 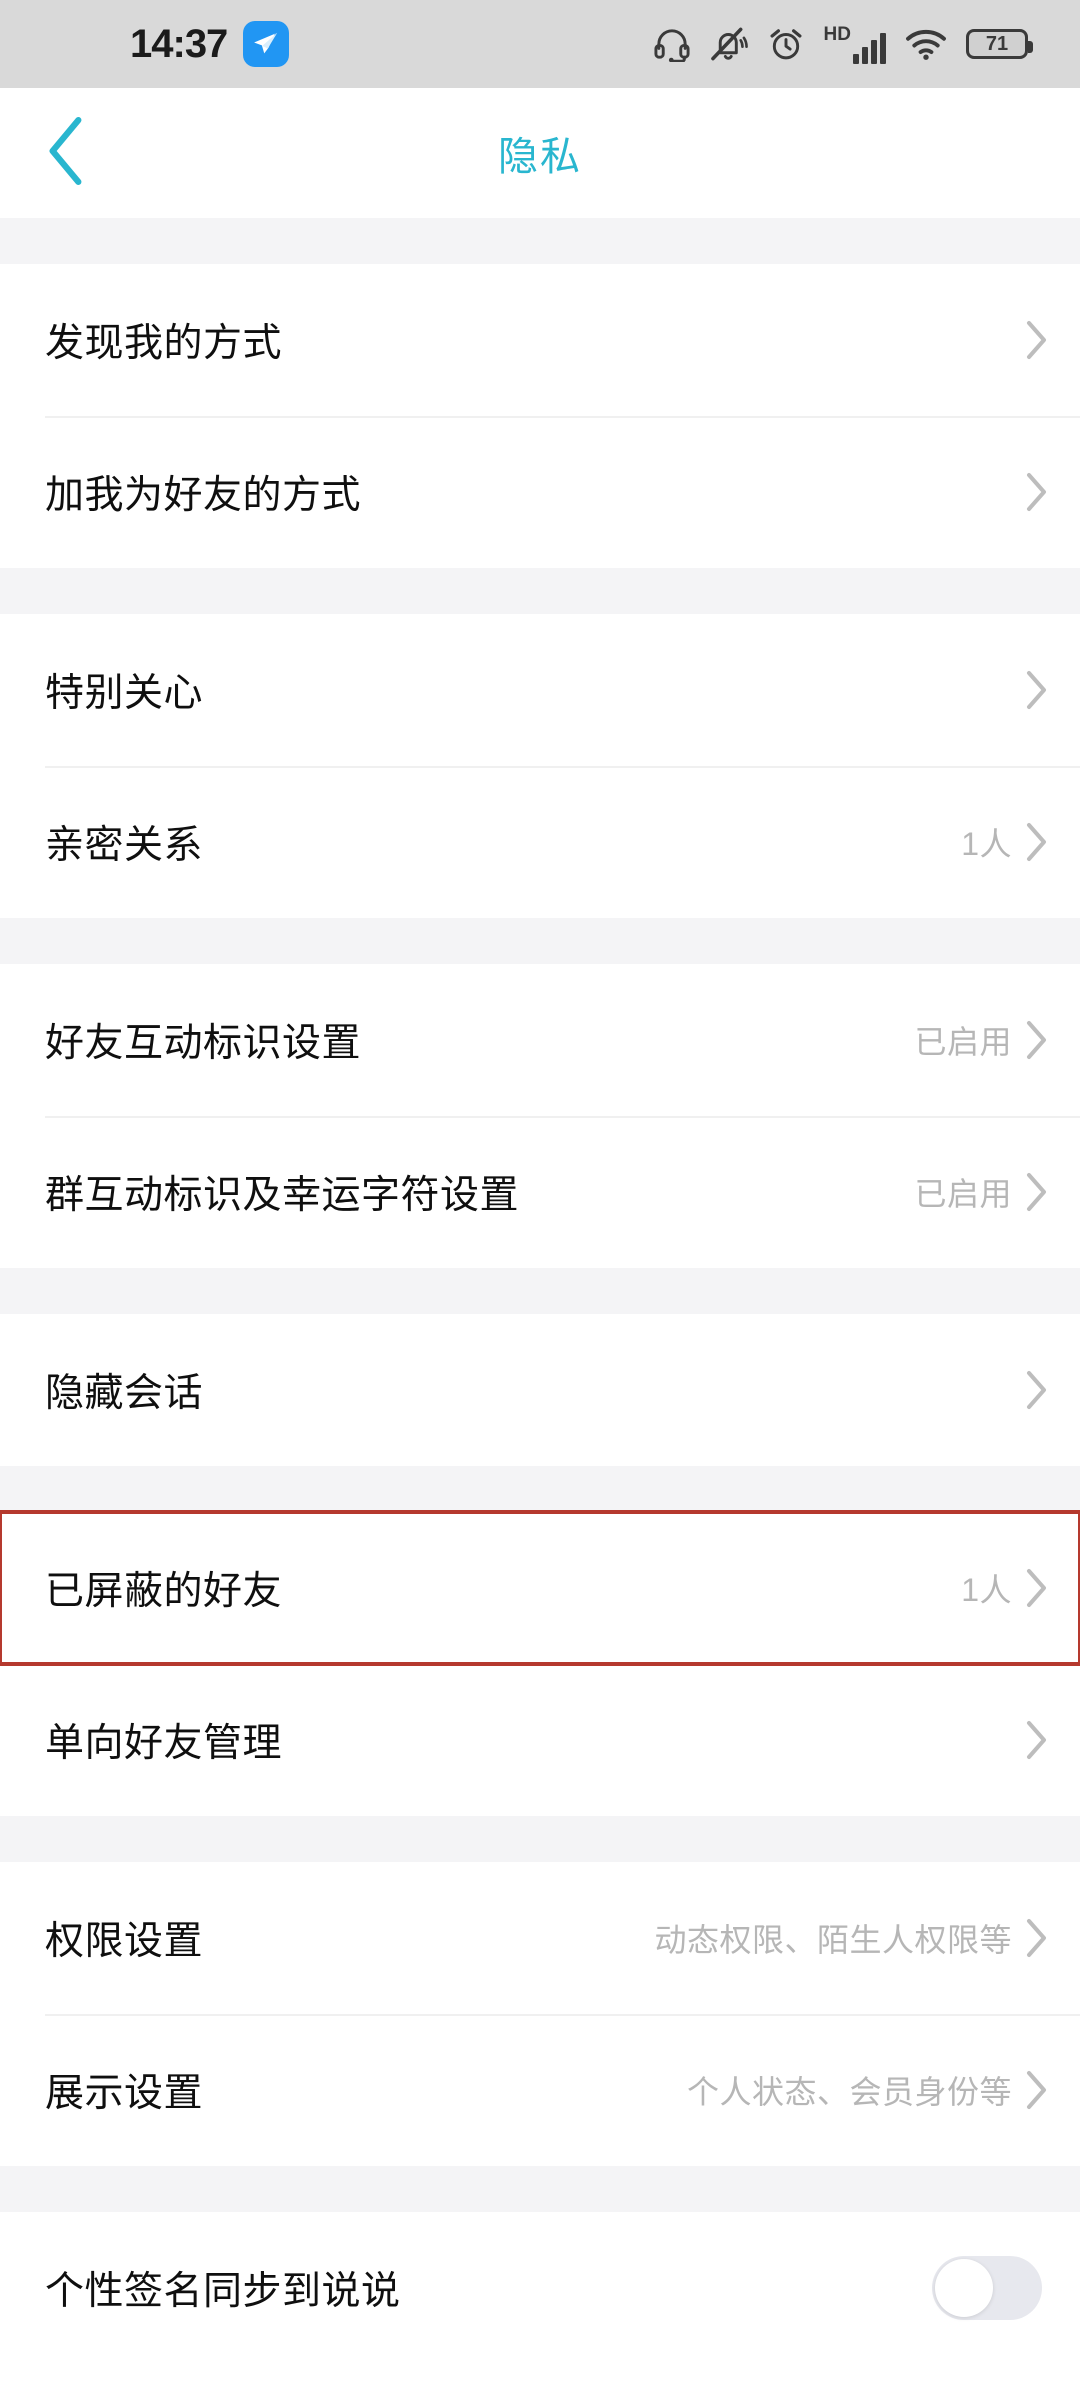 I want to click on settings-row-toggle, so click(x=987, y=2288).